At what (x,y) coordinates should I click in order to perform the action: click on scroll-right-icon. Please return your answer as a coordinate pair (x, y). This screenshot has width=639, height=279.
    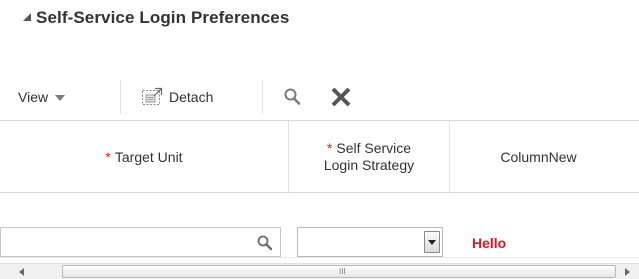
    Looking at the image, I should click on (627, 272).